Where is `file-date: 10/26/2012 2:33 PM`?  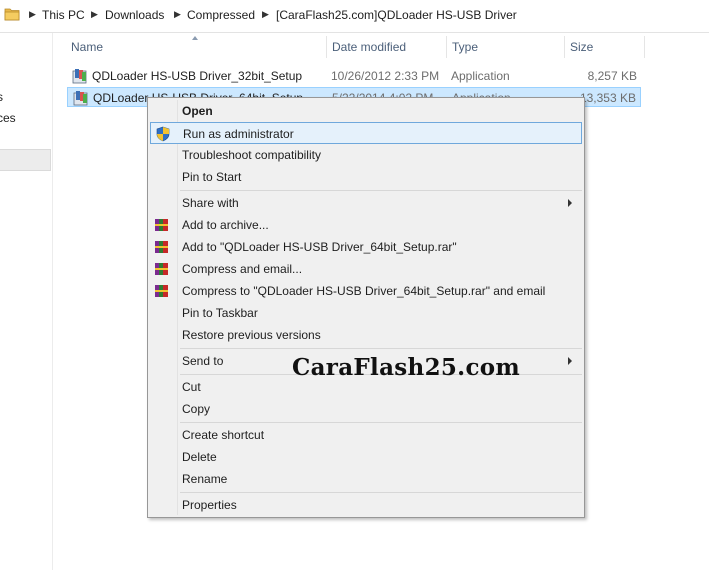 file-date: 10/26/2012 2:33 PM is located at coordinates (385, 76).